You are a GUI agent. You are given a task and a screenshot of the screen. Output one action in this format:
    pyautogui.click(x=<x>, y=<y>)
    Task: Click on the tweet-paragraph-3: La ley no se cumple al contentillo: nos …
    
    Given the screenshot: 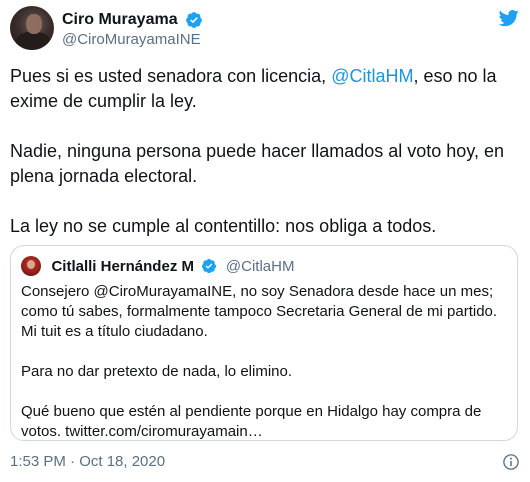 What is the action you would take?
    pyautogui.click(x=223, y=226)
    